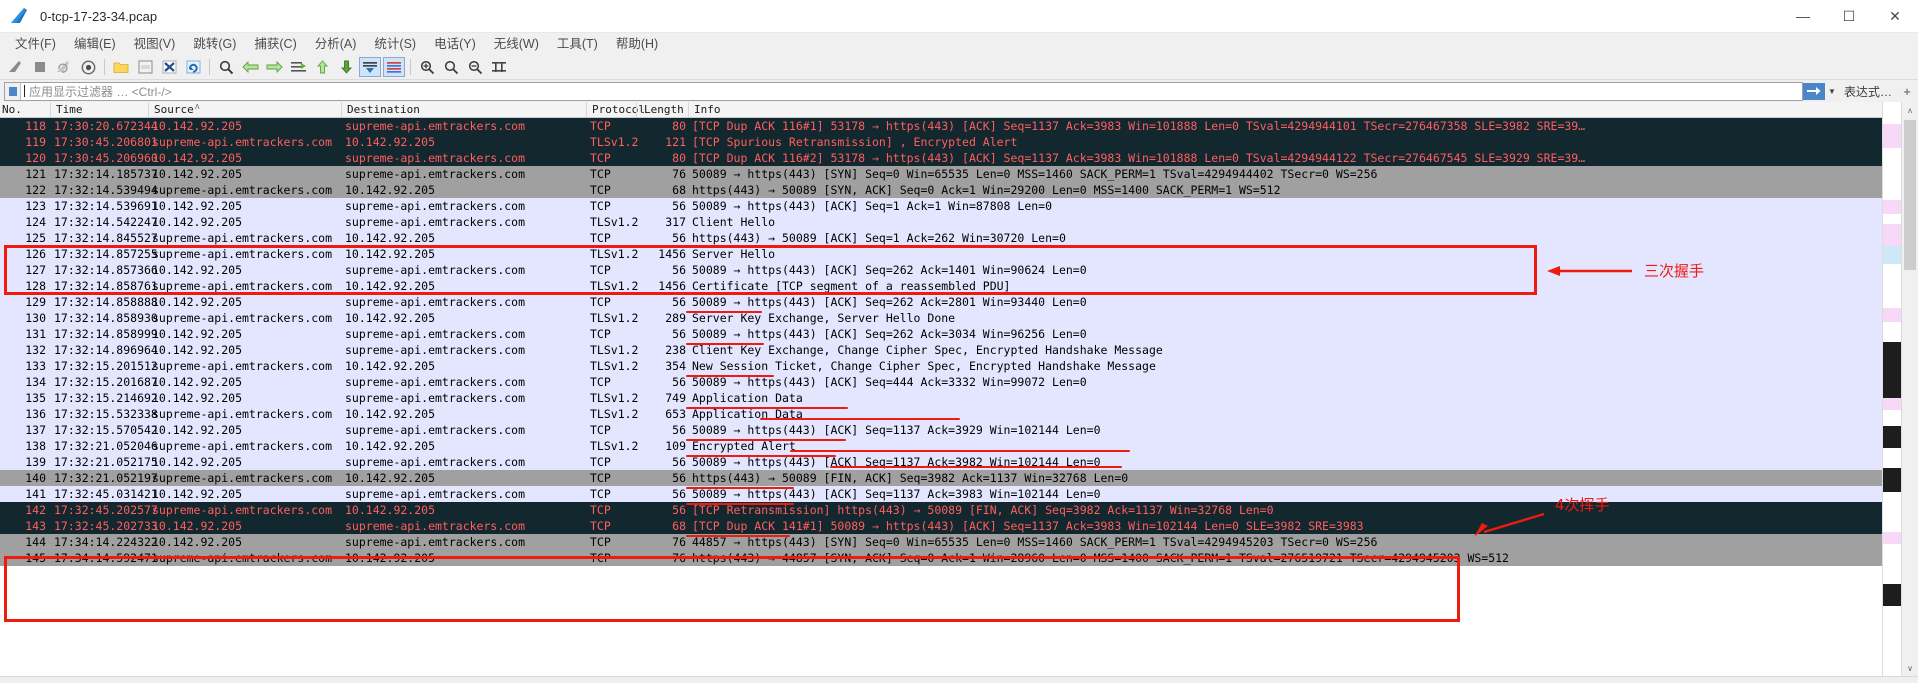 This screenshot has height=683, width=1918. I want to click on cell-proto: TLSv1.2, so click(614, 414).